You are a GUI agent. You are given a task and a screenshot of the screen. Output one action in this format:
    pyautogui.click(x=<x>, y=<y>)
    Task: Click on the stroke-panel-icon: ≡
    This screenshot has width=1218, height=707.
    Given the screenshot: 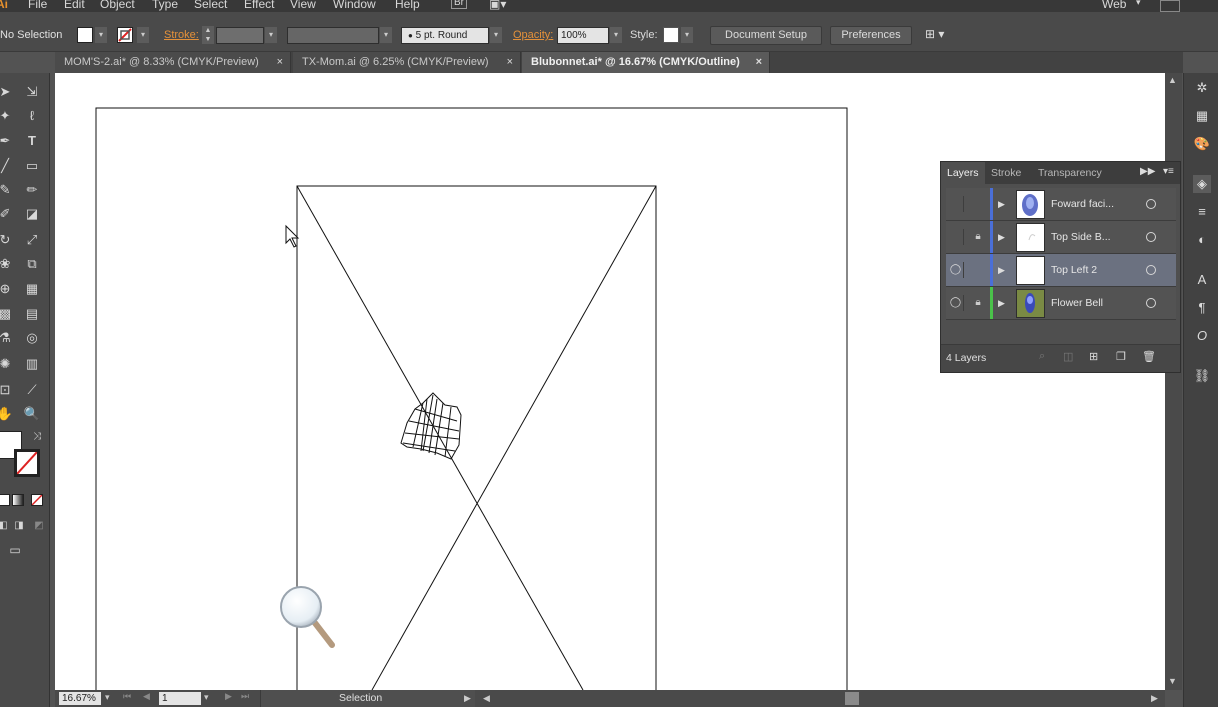 What is the action you would take?
    pyautogui.click(x=1202, y=212)
    